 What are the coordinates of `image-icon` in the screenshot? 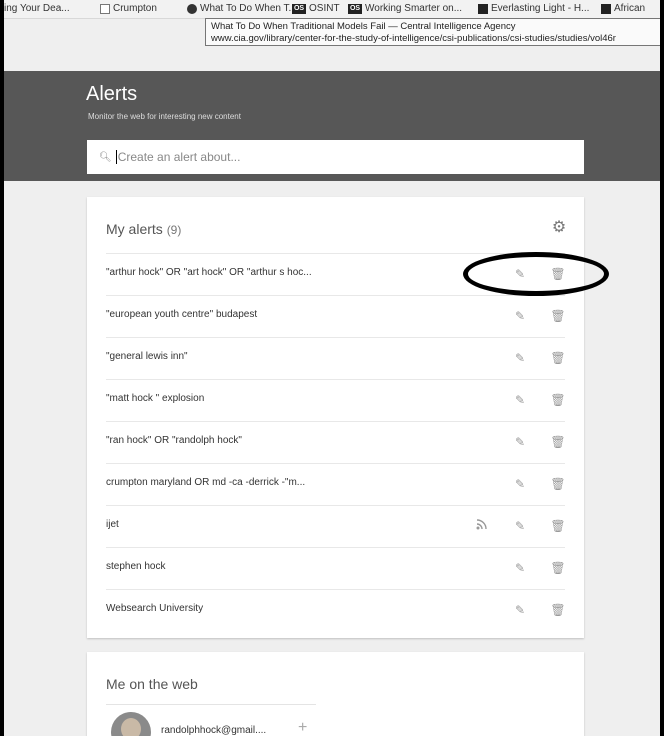 It's located at (483, 9).